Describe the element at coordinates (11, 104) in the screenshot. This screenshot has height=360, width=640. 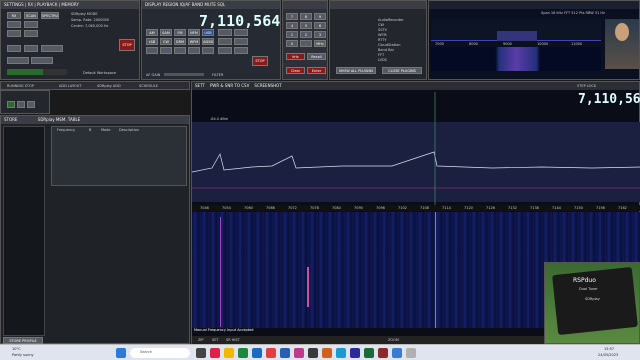
I see `play-button` at that location.